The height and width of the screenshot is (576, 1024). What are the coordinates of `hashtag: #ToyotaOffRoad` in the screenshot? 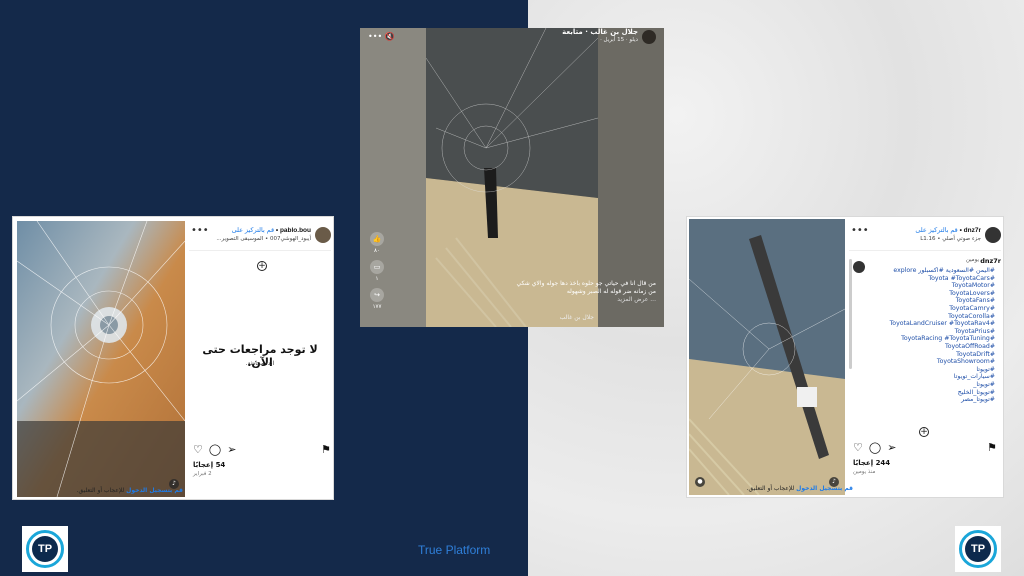 It's located at (931, 347).